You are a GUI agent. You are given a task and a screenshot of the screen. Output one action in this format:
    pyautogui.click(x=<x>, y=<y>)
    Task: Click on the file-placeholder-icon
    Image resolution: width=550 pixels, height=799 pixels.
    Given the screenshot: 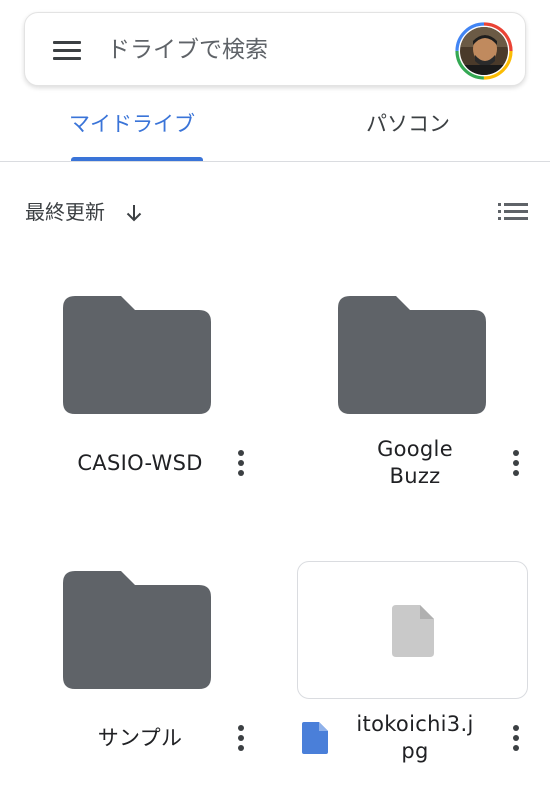 What is the action you would take?
    pyautogui.click(x=413, y=631)
    